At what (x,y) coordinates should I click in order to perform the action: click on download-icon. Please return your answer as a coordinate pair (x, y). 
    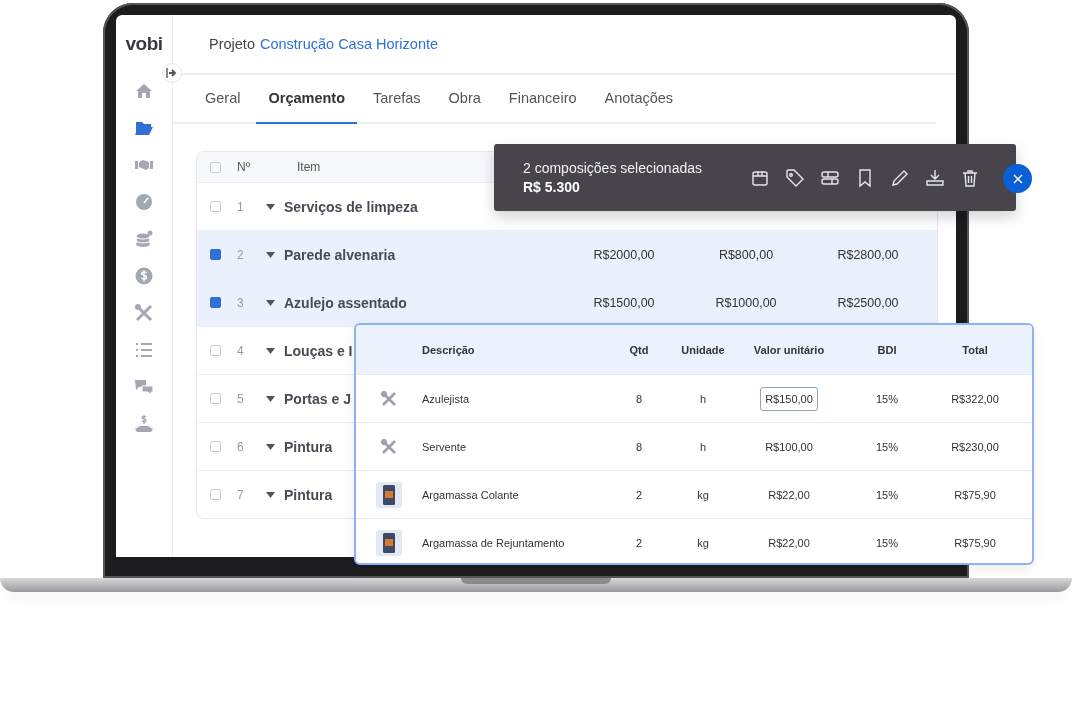
    Looking at the image, I should click on (935, 177).